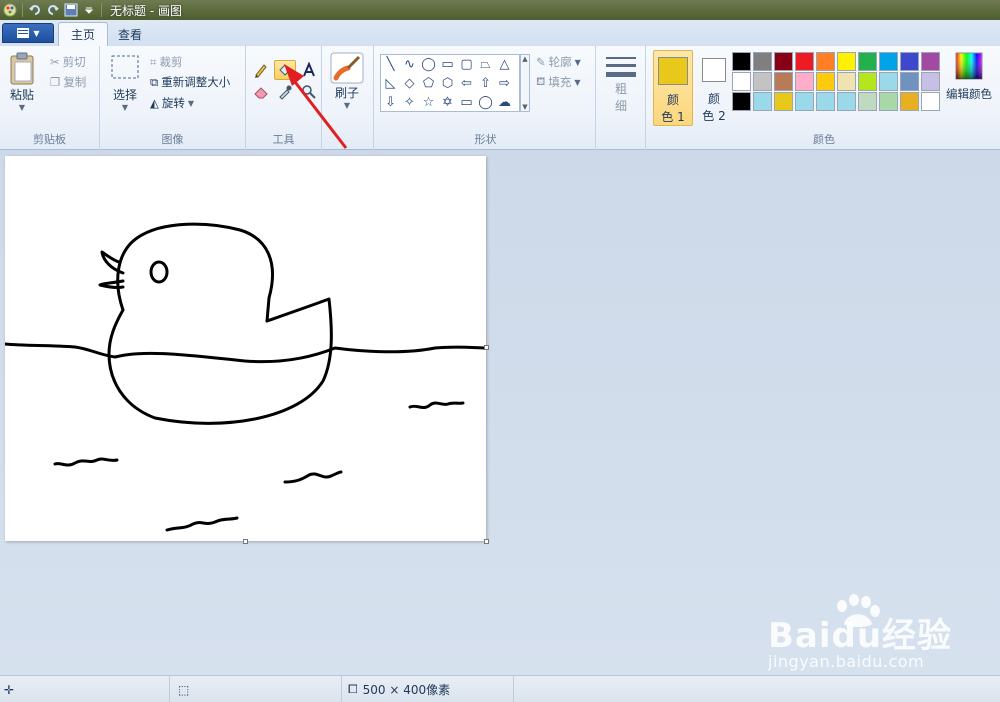  What do you see at coordinates (390, 83) in the screenshot?
I see `right-triangle-shape-icon: ◺` at bounding box center [390, 83].